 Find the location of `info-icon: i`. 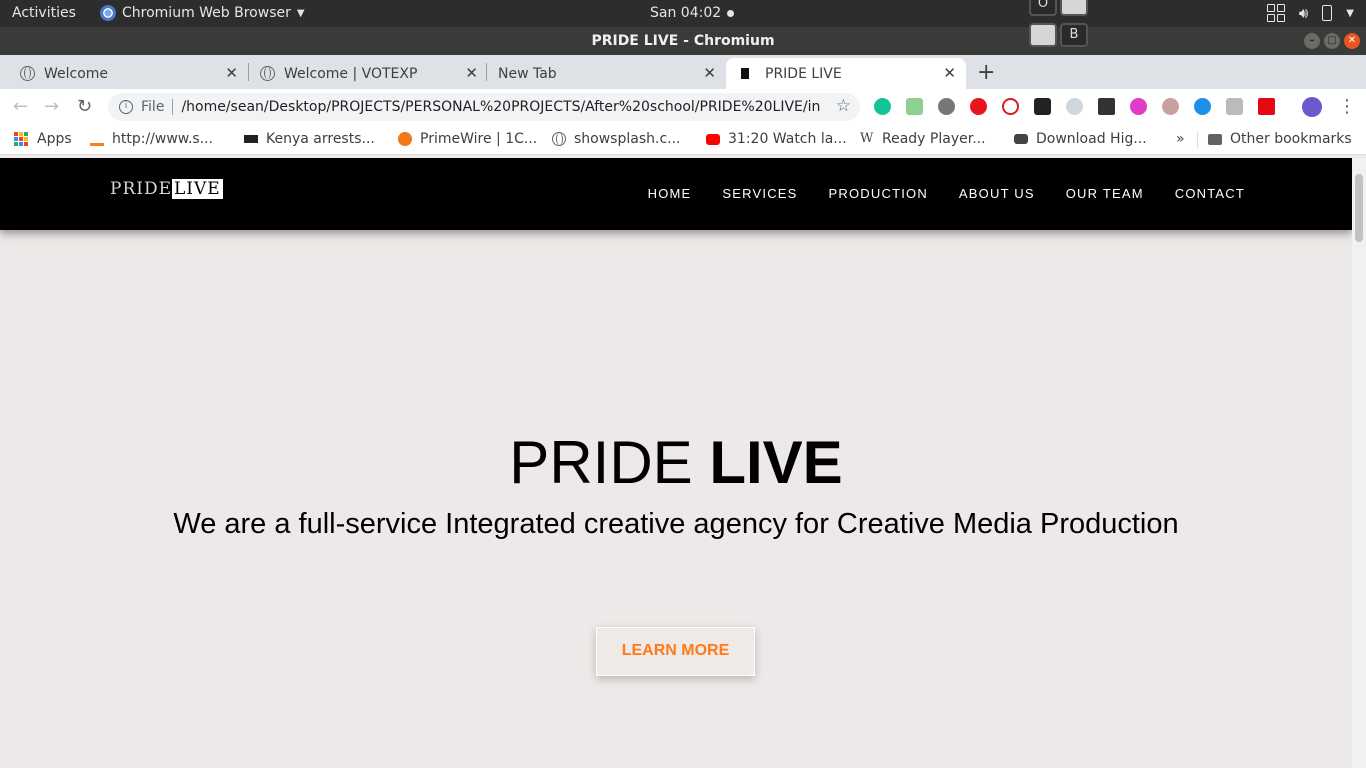

info-icon: i is located at coordinates (126, 107).